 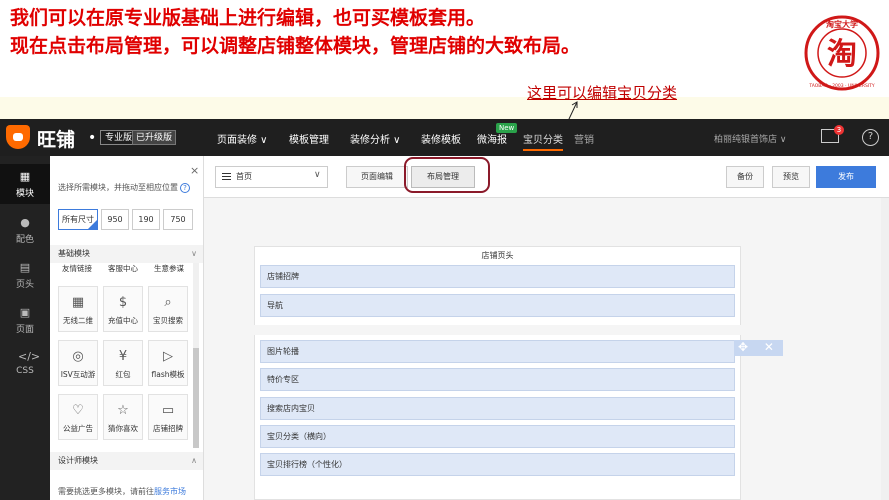 I want to click on module-label: ISV互动游, so click(x=78, y=374).